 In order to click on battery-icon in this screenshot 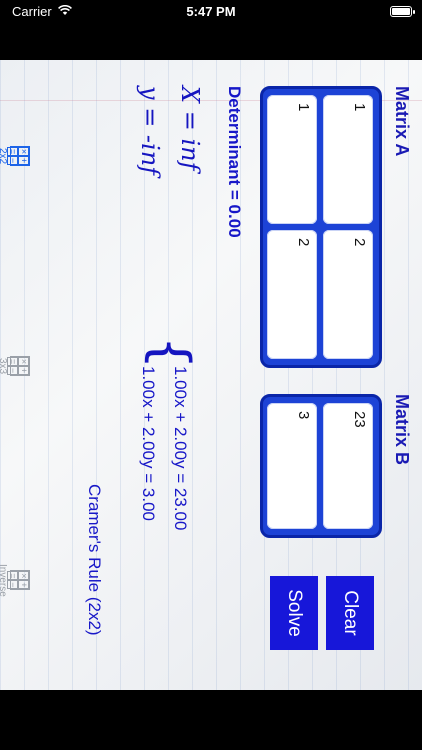, I will do `click(402, 11)`.